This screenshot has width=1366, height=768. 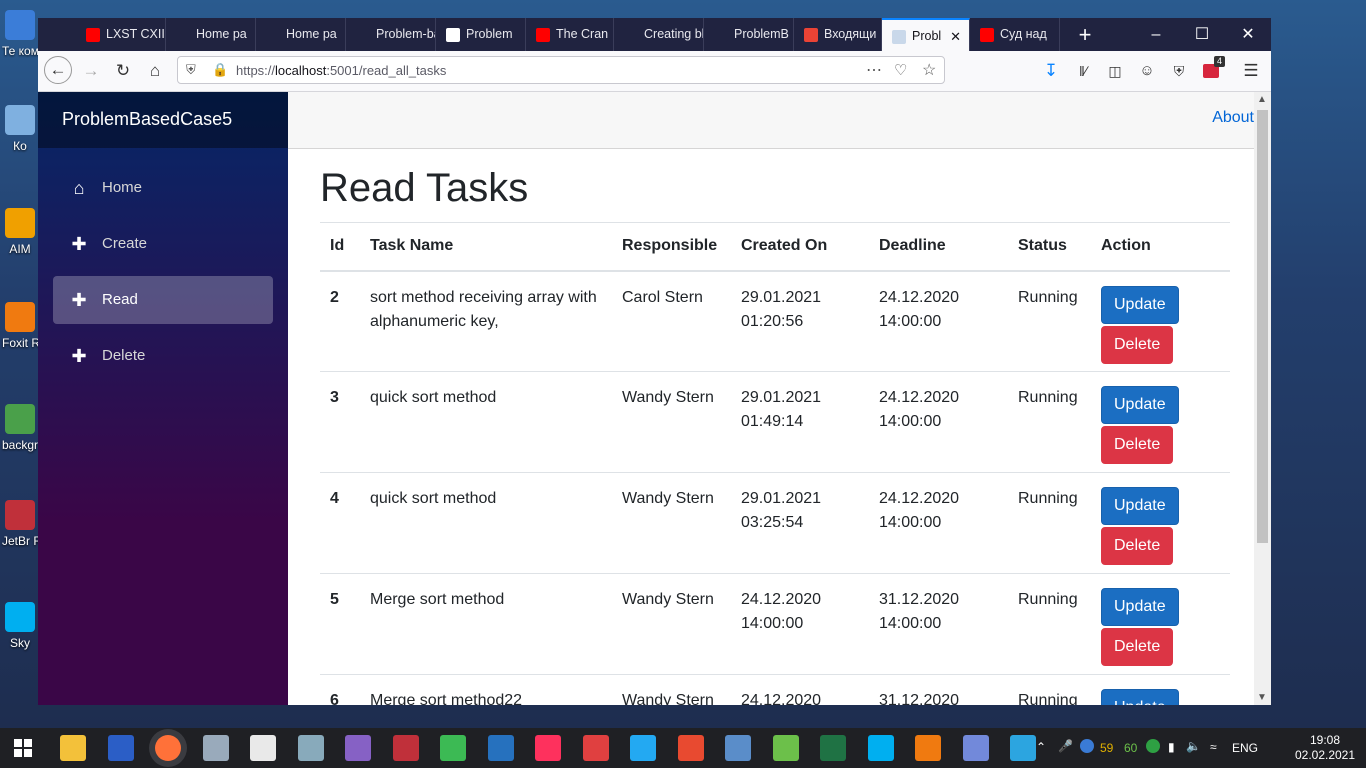 I want to click on new-tab-button: +, so click(x=1085, y=34).